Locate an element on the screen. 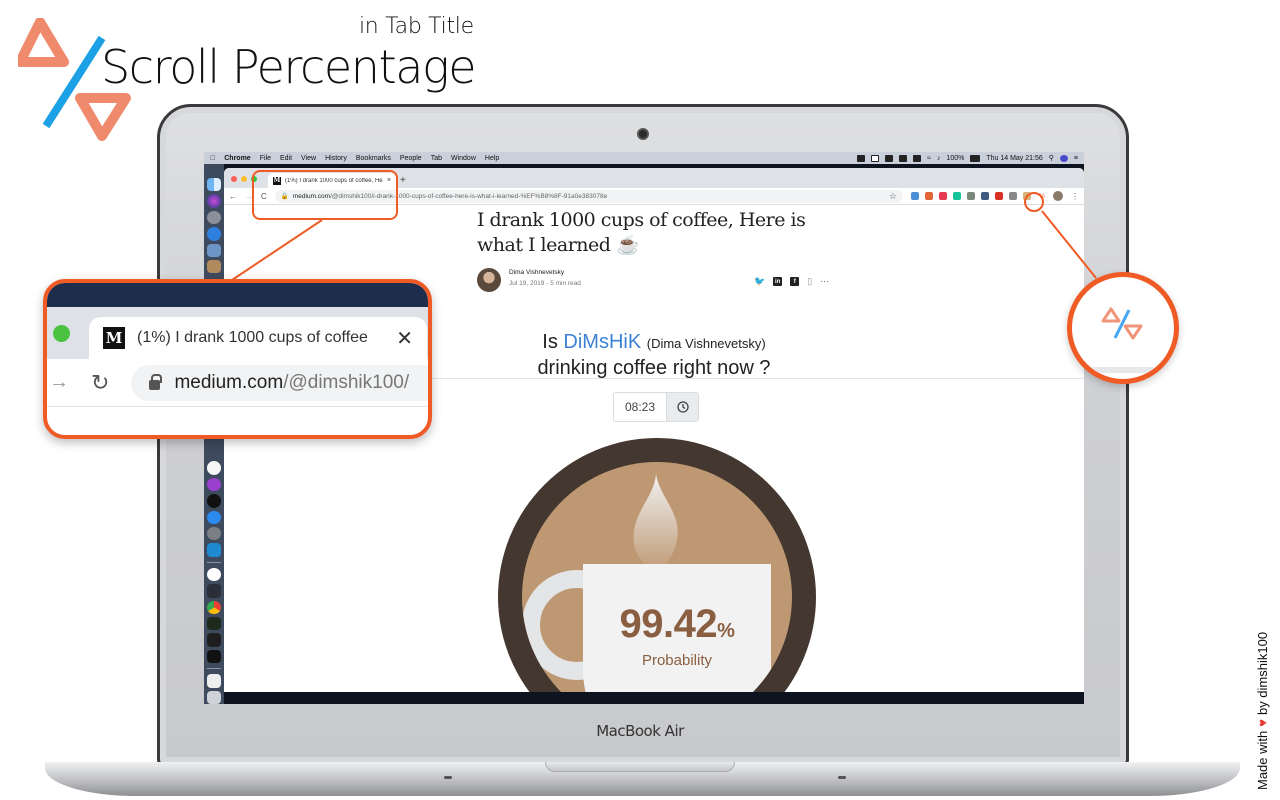  downloads-stack-icon is located at coordinates (214, 681).